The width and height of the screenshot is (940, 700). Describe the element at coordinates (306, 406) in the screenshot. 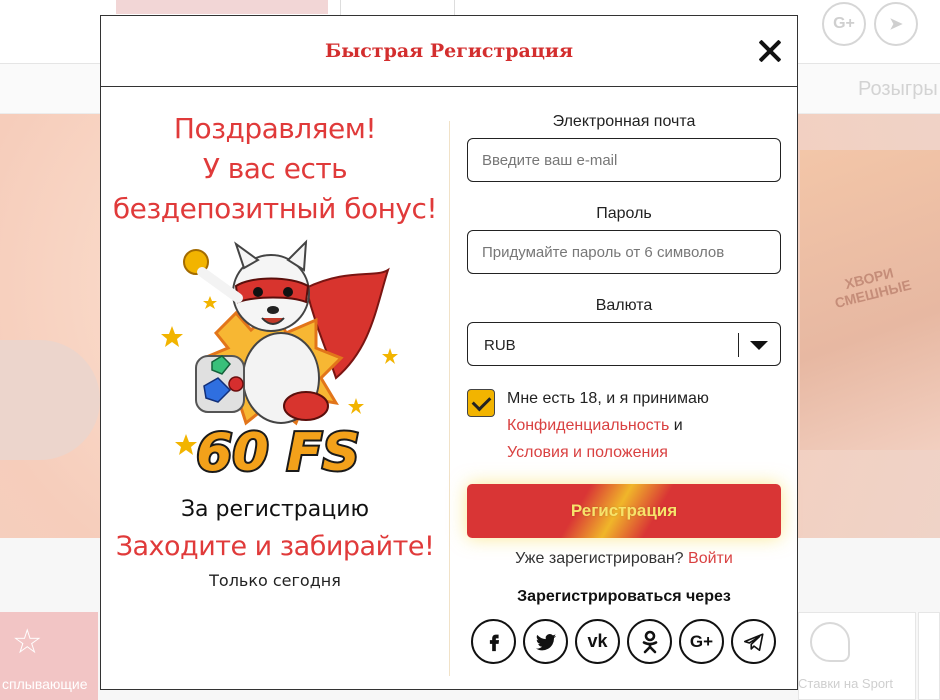

I see `mascot-boot` at that location.